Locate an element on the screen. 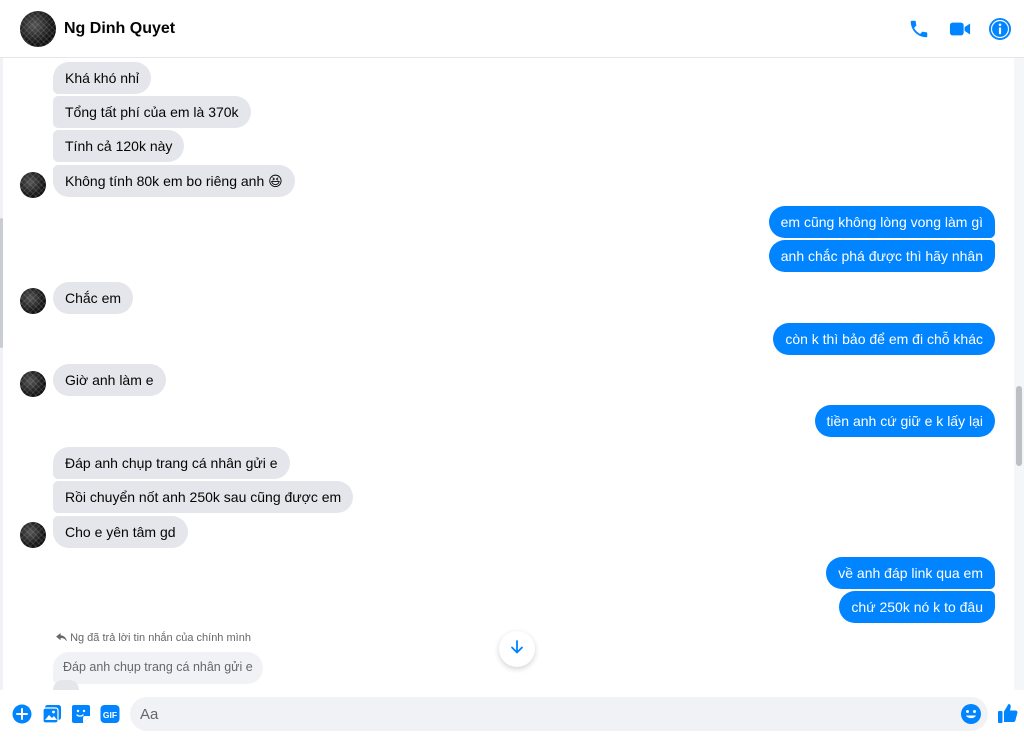 This screenshot has width=1024, height=743. message-outgoing: còn k thì bảo để em đi chỗ khác is located at coordinates (884, 339).